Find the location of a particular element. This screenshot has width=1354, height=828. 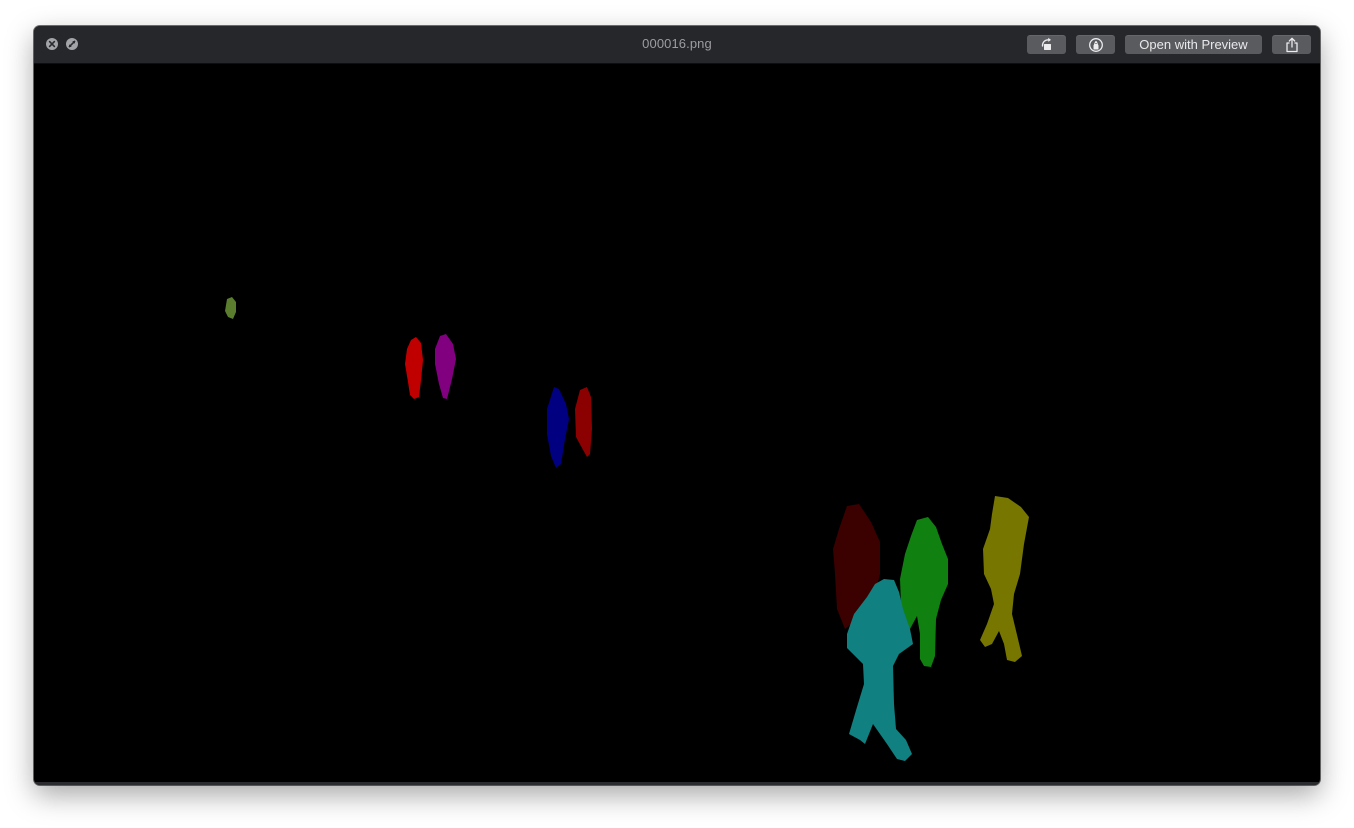

title-bar: 000016.png Open with Preview is located at coordinates (677, 45).